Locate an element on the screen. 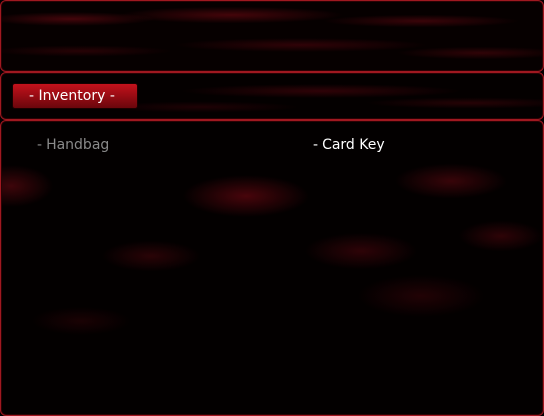  item-handbag: - Handbag is located at coordinates (73, 145).